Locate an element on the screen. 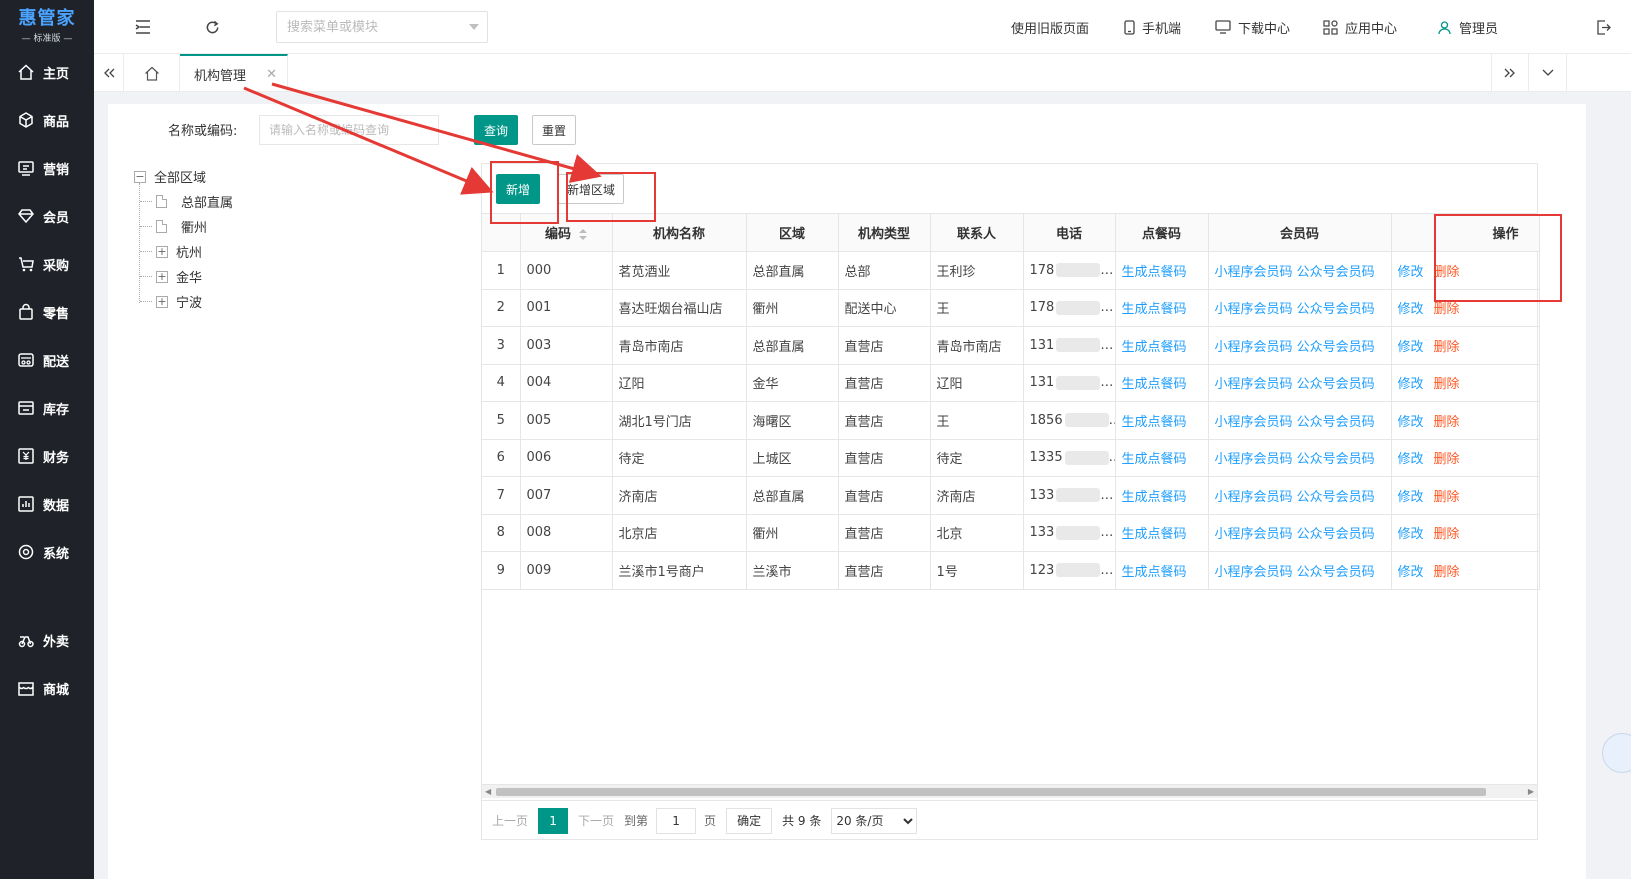 This screenshot has height=879, width=1631. name-code-search-input is located at coordinates (349, 130).